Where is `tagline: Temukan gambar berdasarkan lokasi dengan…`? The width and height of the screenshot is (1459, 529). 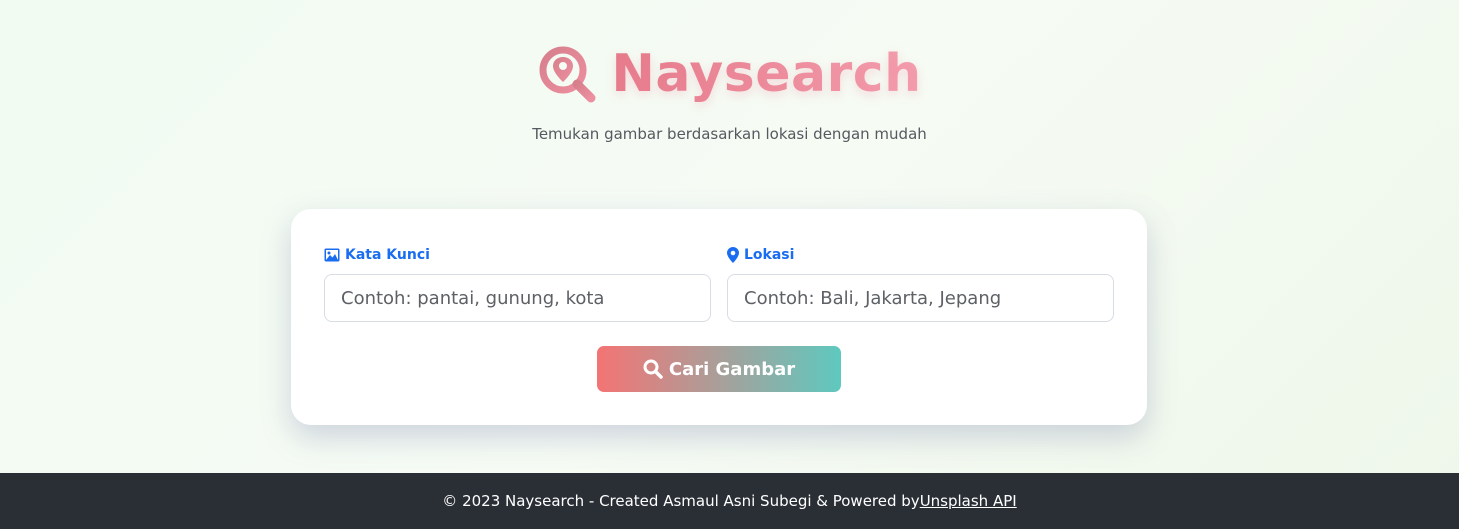 tagline: Temukan gambar berdasarkan lokasi dengan… is located at coordinates (729, 134).